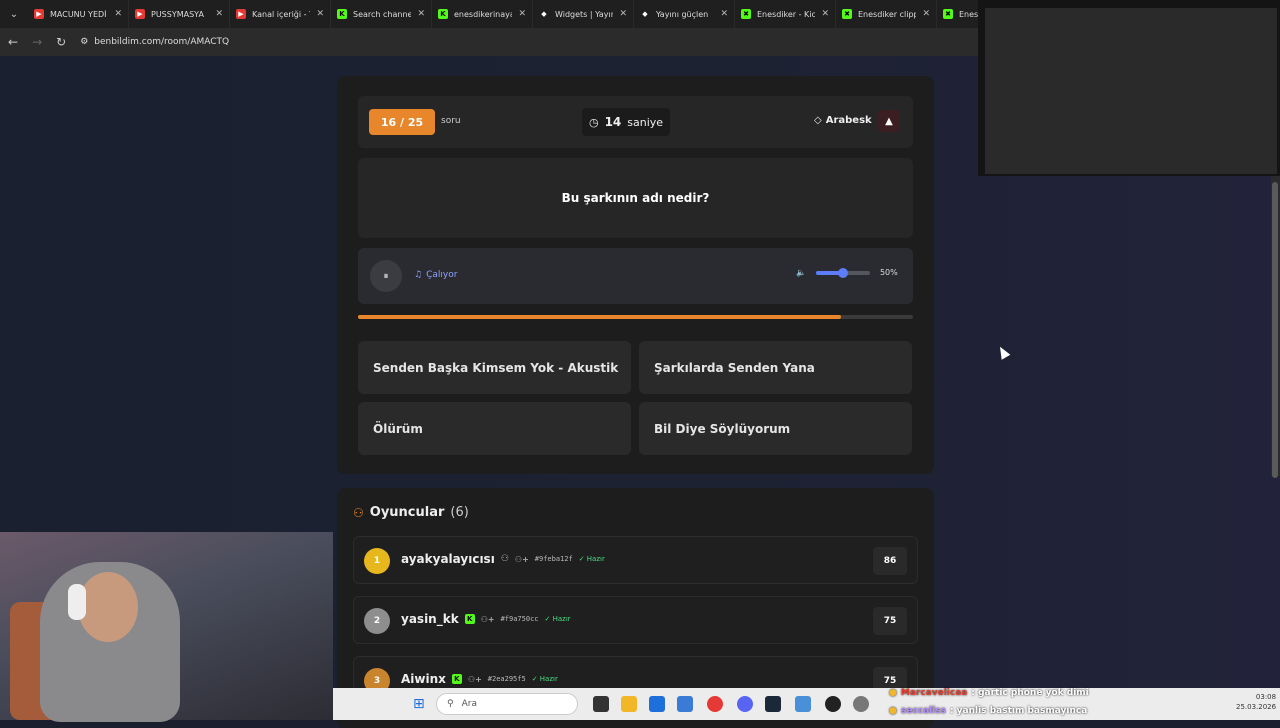 This screenshot has width=1280, height=728. What do you see at coordinates (450, 704) in the screenshot?
I see `search-icon: ⚲` at bounding box center [450, 704].